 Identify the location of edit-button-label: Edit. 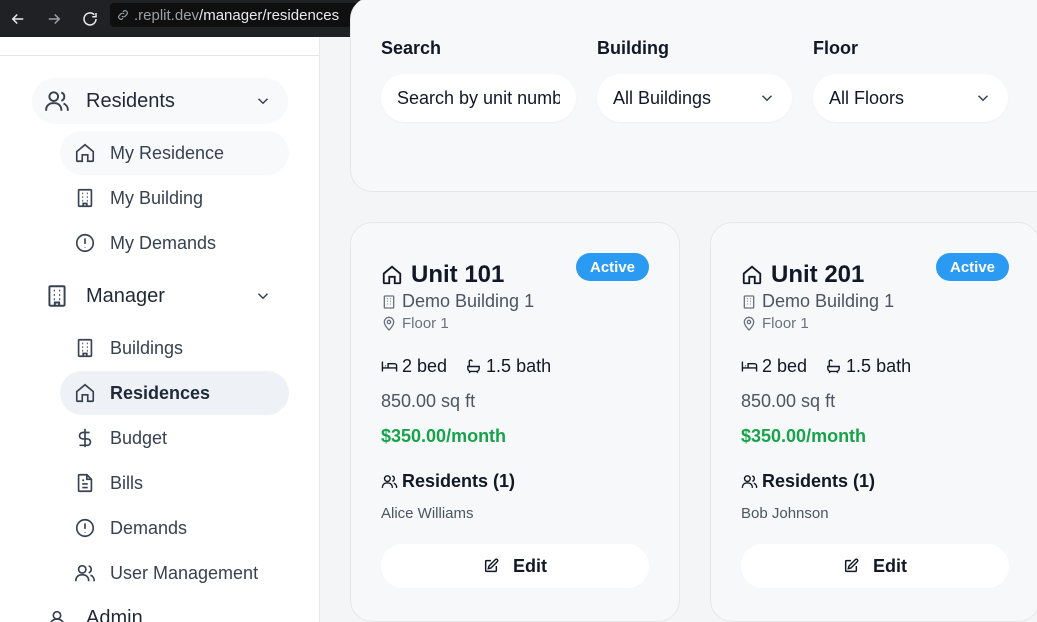
(530, 565).